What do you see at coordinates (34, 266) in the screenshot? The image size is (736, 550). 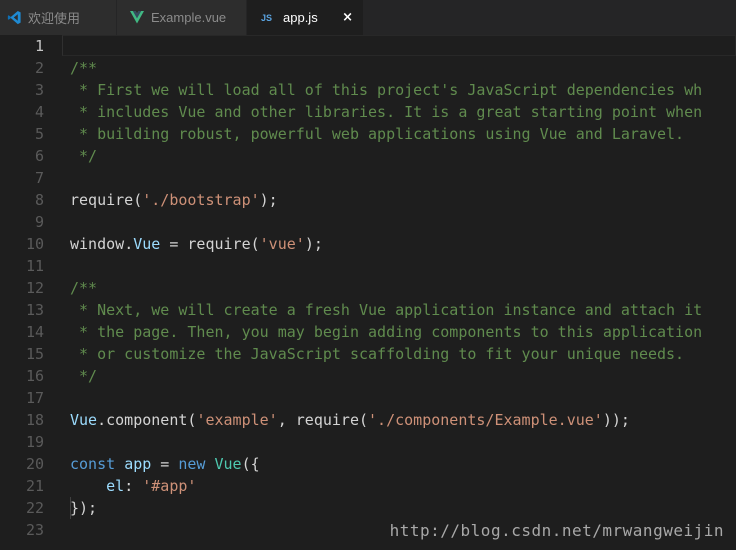 I see `line-number: 11` at bounding box center [34, 266].